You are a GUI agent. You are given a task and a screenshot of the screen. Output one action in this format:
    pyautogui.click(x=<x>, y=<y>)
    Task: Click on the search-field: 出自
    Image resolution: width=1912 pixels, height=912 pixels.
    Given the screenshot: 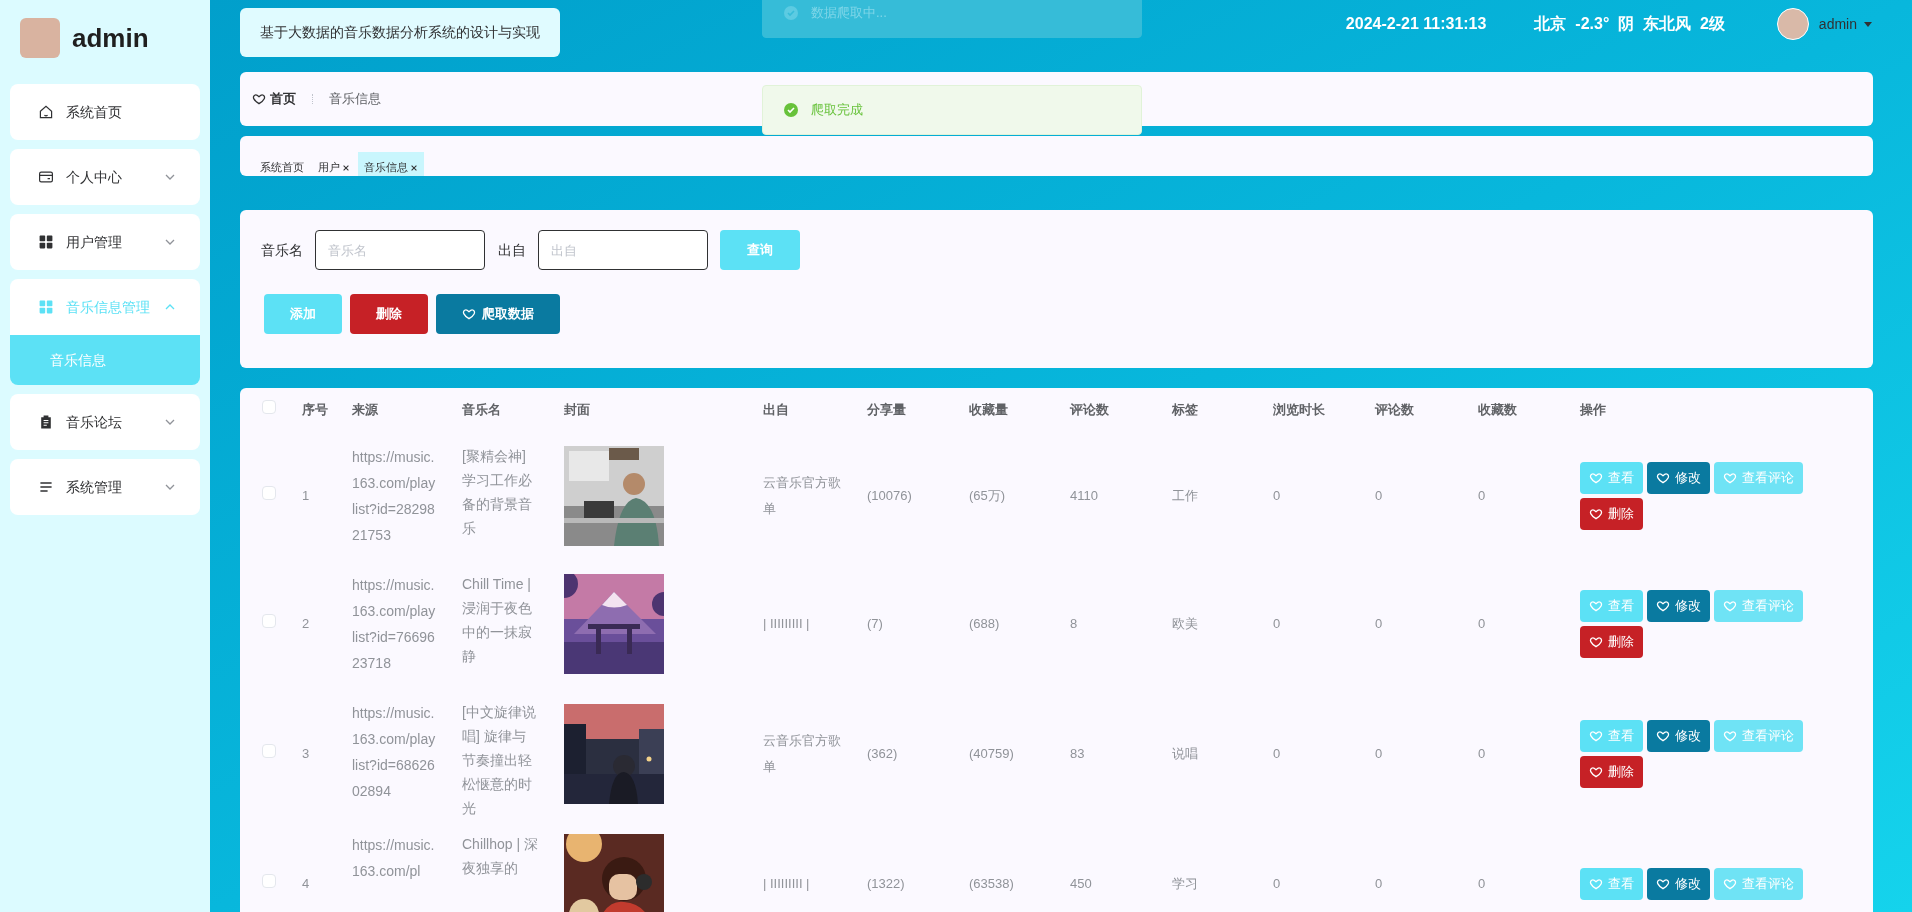 What is the action you would take?
    pyautogui.click(x=623, y=250)
    